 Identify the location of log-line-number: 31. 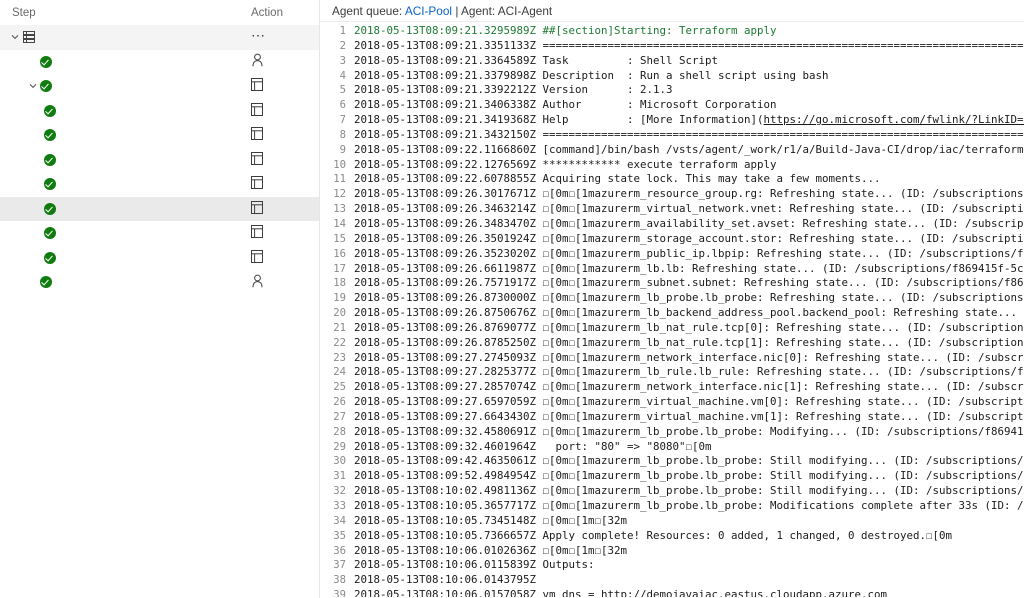
(339, 476).